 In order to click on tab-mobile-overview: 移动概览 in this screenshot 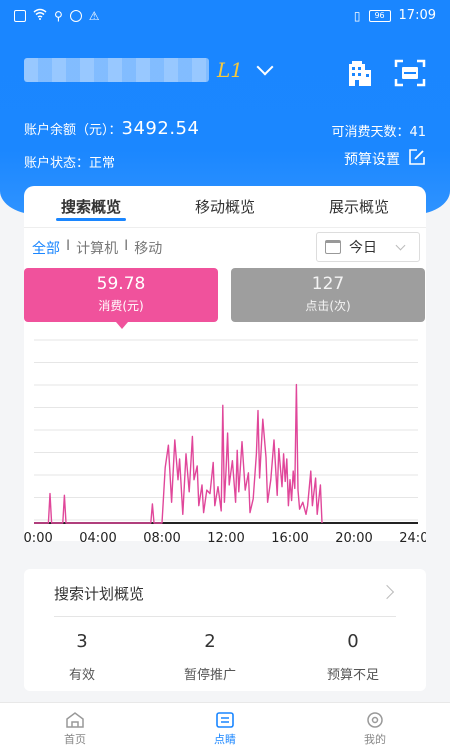, I will do `click(225, 206)`.